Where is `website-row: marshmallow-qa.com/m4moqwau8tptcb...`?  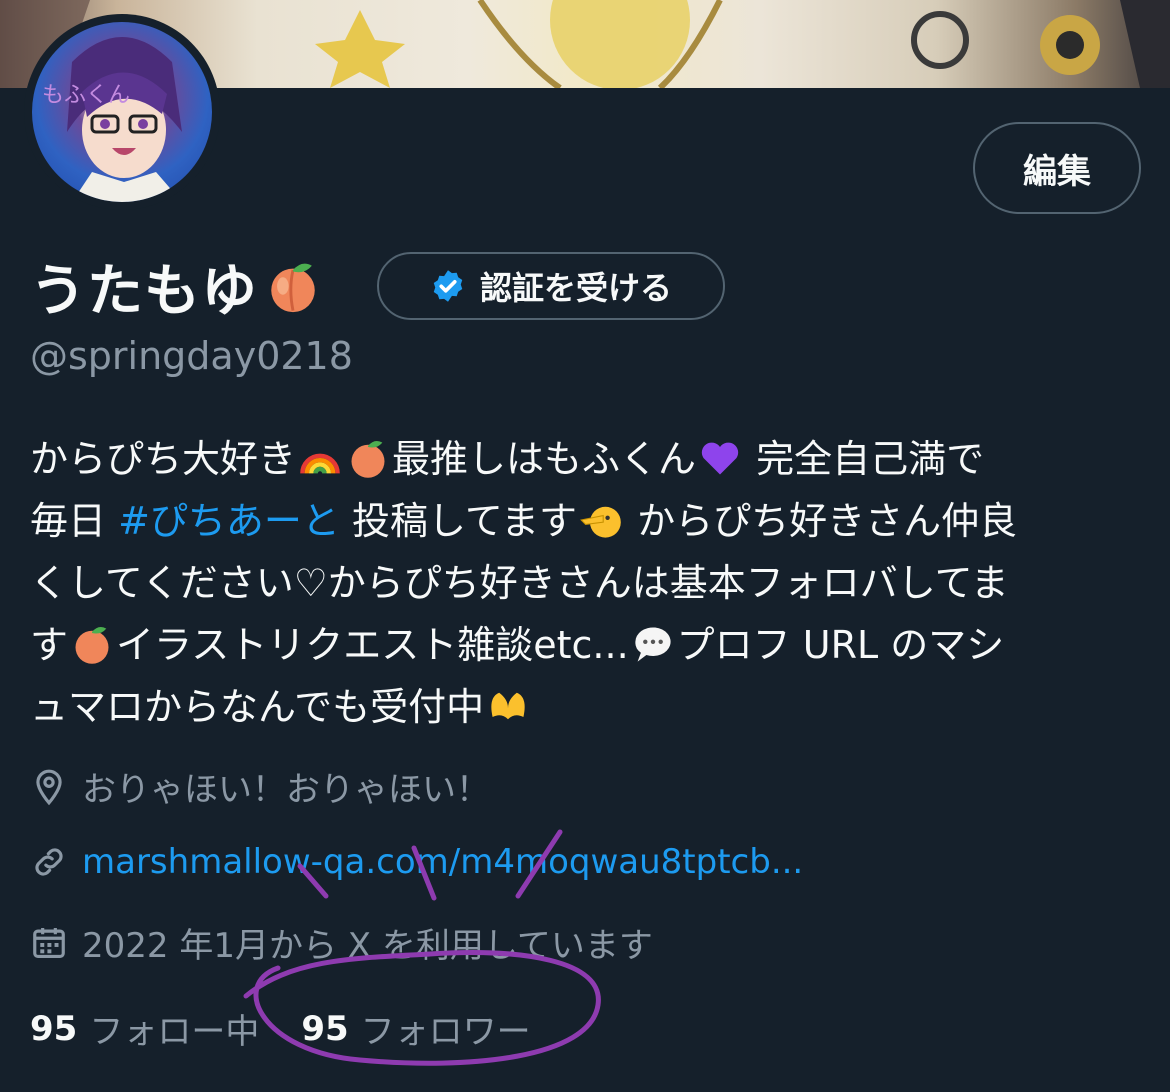 website-row: marshmallow-qa.com/m4moqwau8tptcb... is located at coordinates (416, 862).